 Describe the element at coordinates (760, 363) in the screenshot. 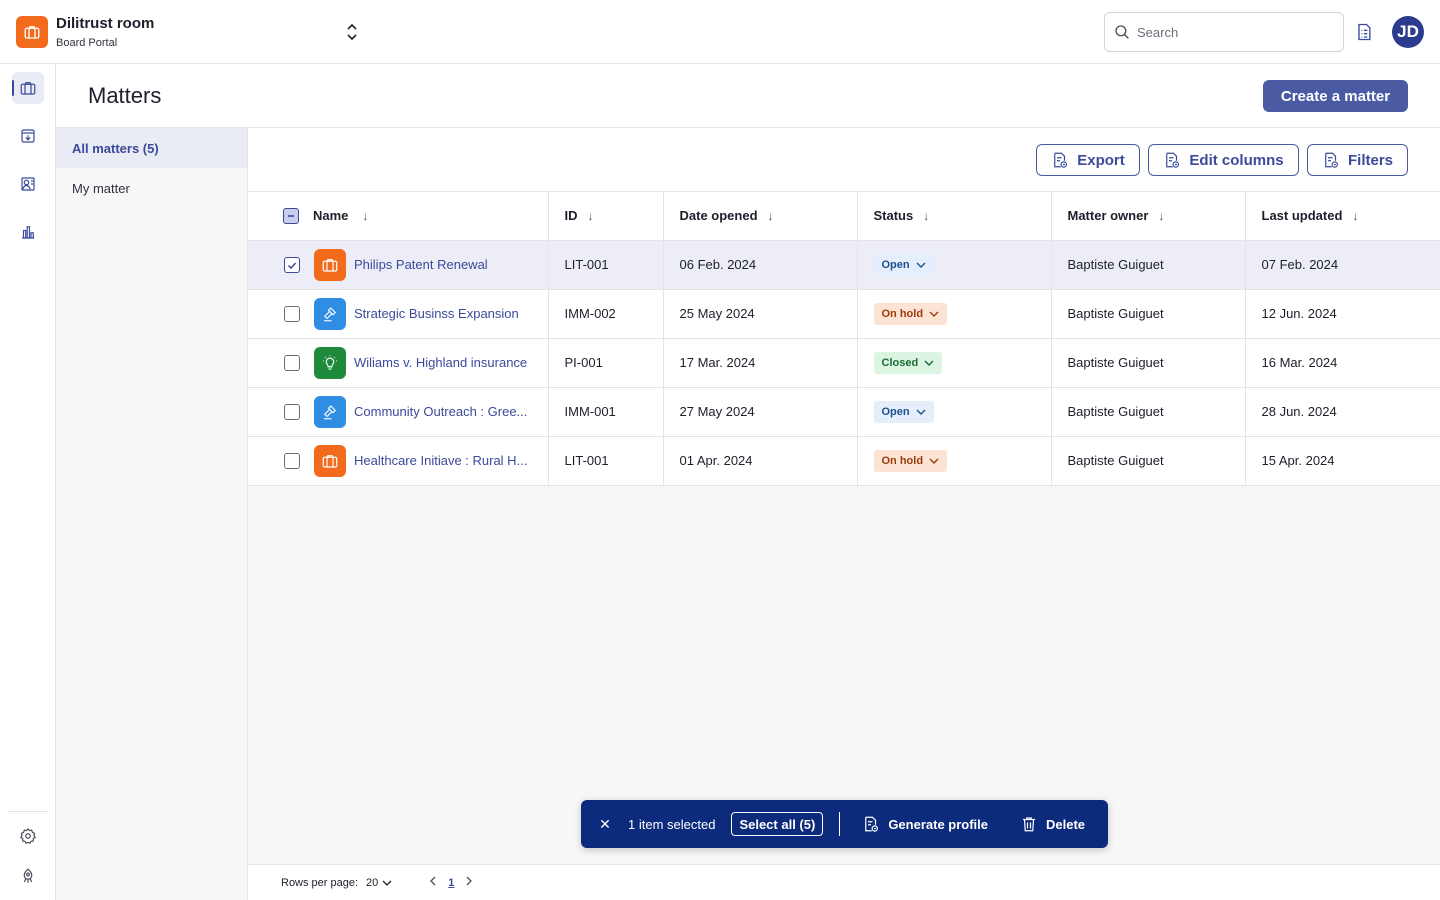

I see `cell-date-opened: 17 Mar. 2024` at that location.